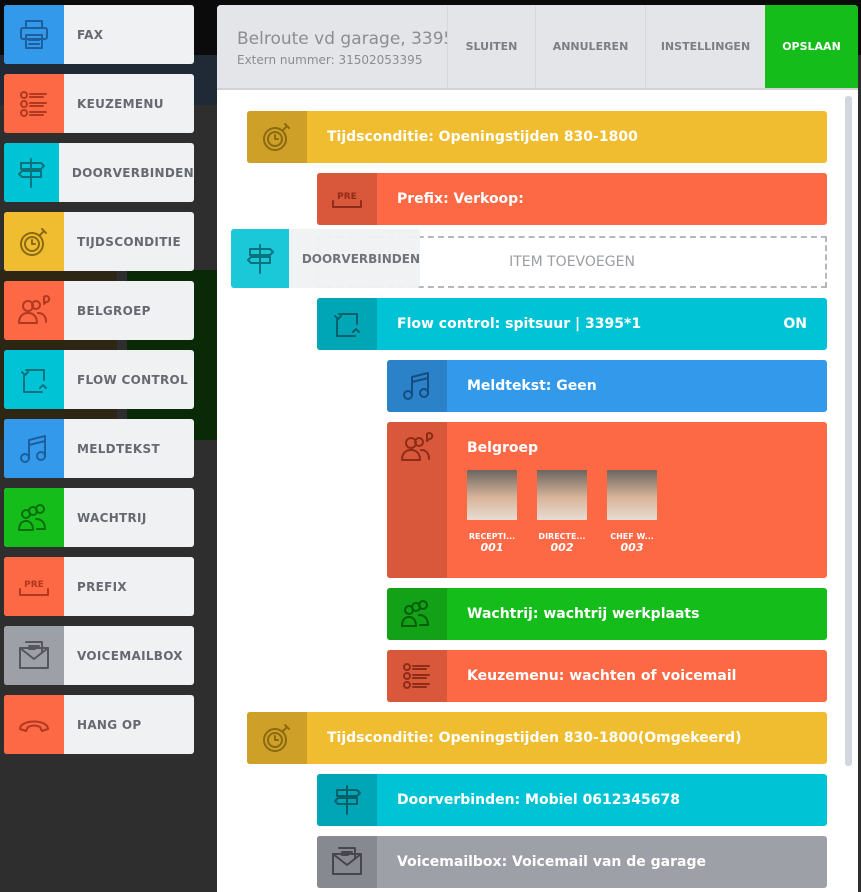  Describe the element at coordinates (519, 324) in the screenshot. I see `flow-item-label: Flow control: spitsuur | 3395*1` at that location.